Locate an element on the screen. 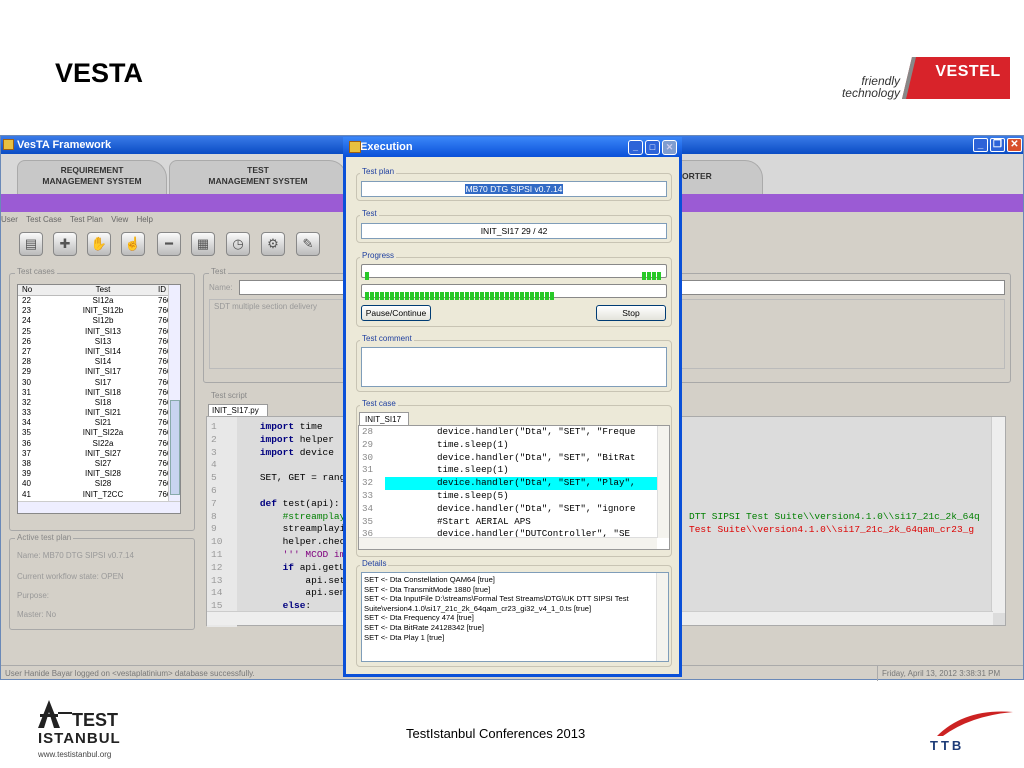  table-cell: 28 is located at coordinates (26, 362).